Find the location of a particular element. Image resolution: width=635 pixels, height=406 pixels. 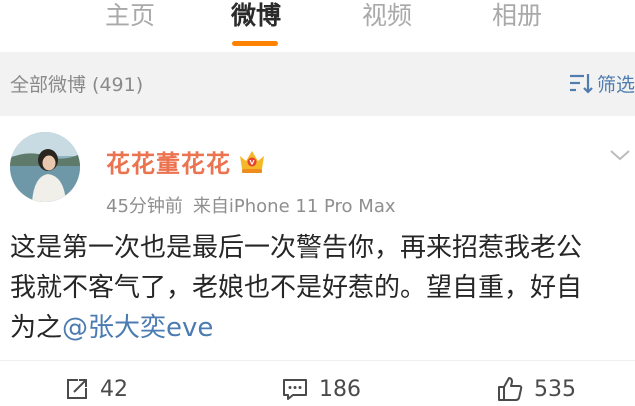

post-text-line: 为之@张大奕eve is located at coordinates (319, 328).